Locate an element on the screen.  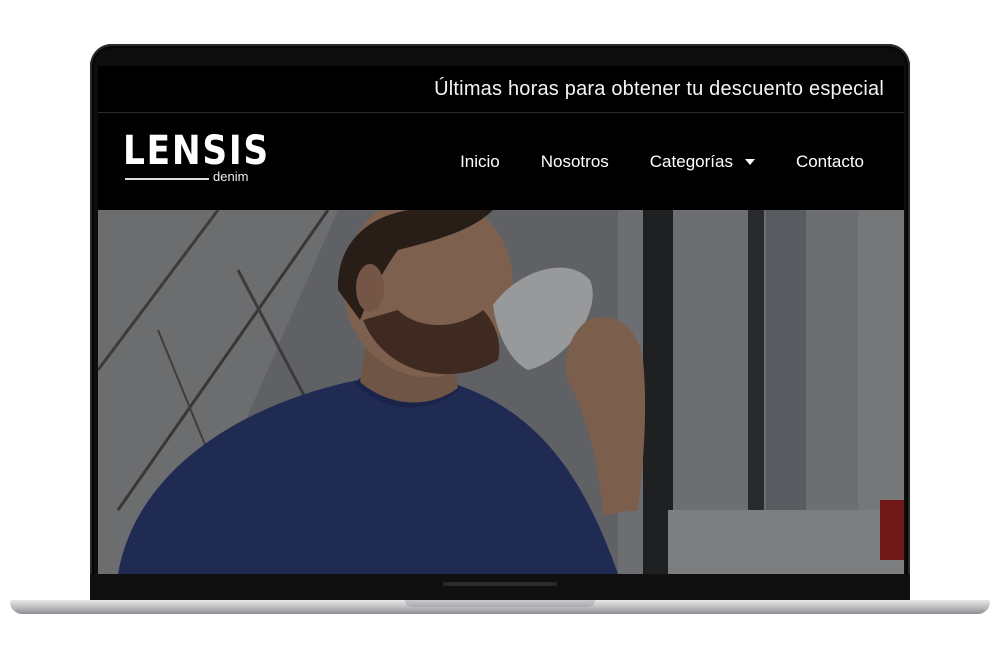
nav-item-label: Inicio is located at coordinates (480, 161).